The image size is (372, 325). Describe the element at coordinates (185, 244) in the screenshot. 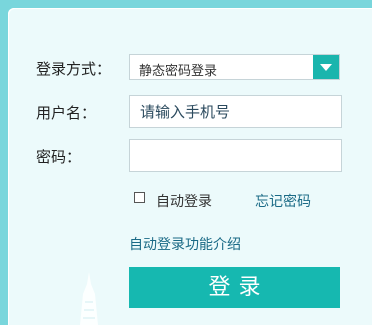

I see `auto-login-intro-link: 自动登录功能介绍` at that location.